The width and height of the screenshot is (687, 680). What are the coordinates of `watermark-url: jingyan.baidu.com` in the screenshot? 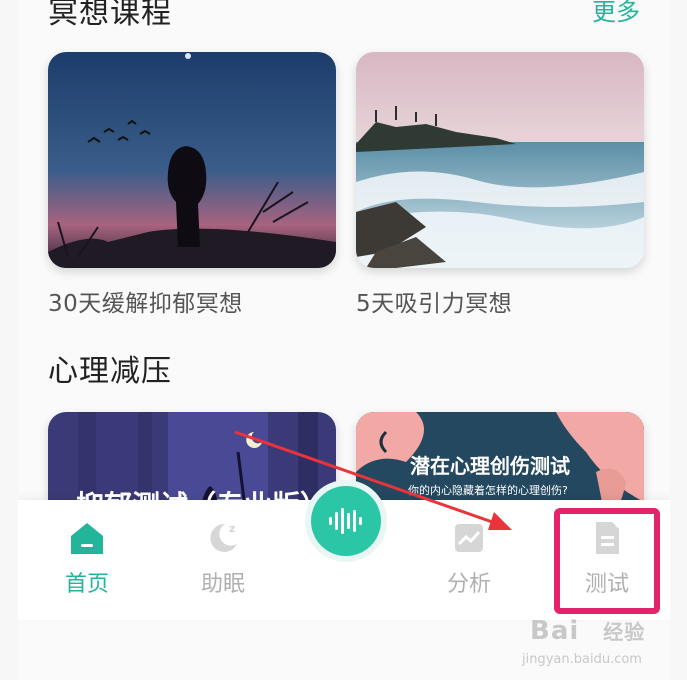 It's located at (582, 659).